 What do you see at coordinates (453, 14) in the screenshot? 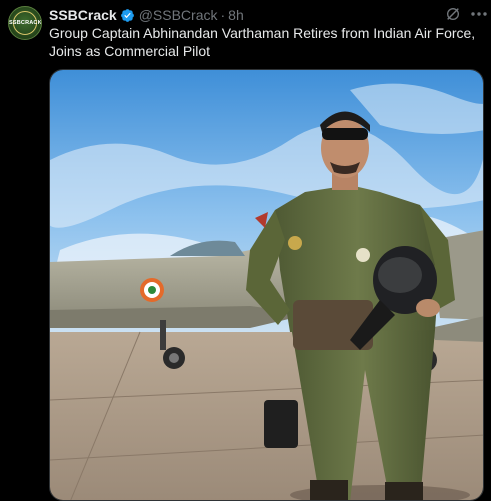
I see `grok-icon` at bounding box center [453, 14].